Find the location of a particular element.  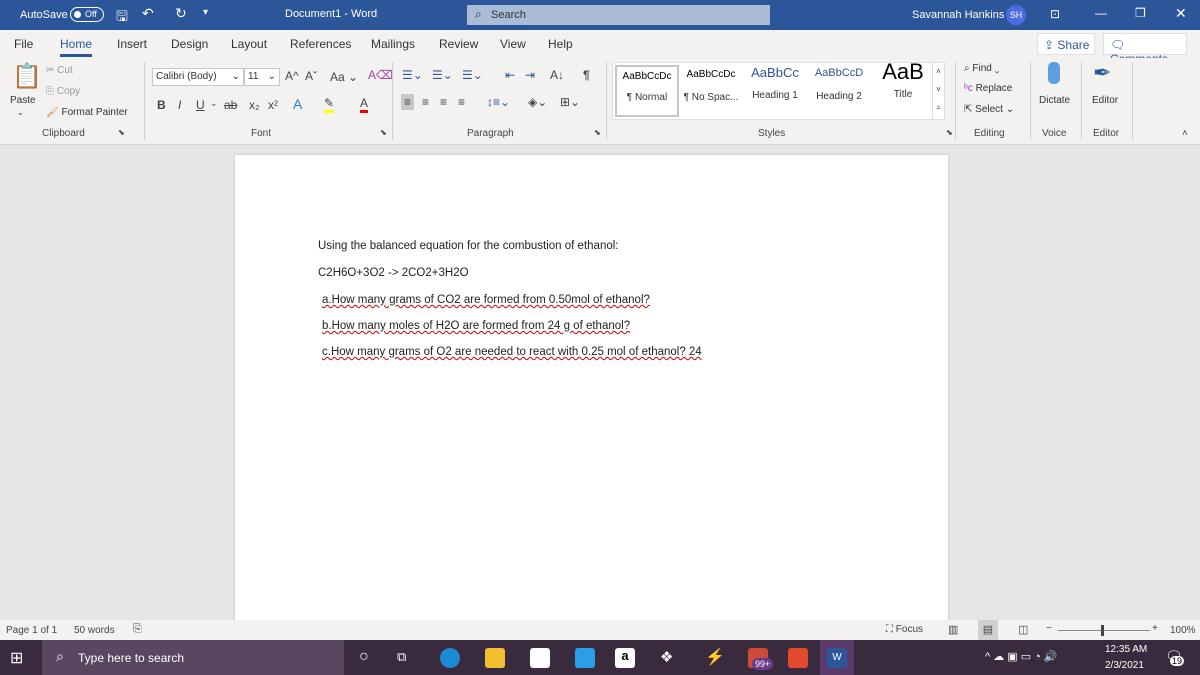

word-count: 50 words is located at coordinates (94, 630).